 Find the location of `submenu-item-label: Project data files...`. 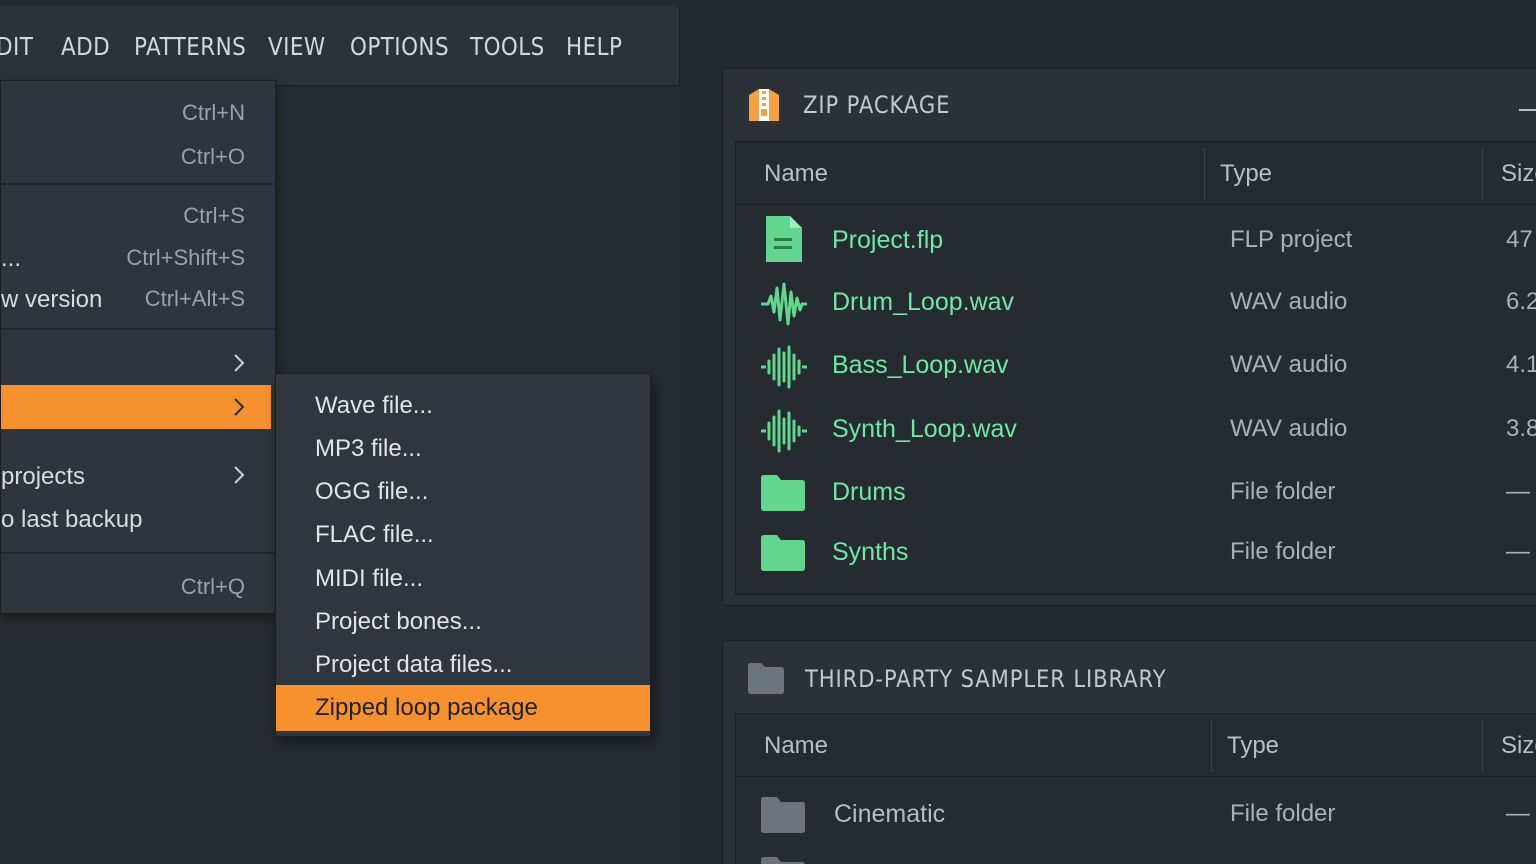

submenu-item-label: Project data files... is located at coordinates (414, 664).